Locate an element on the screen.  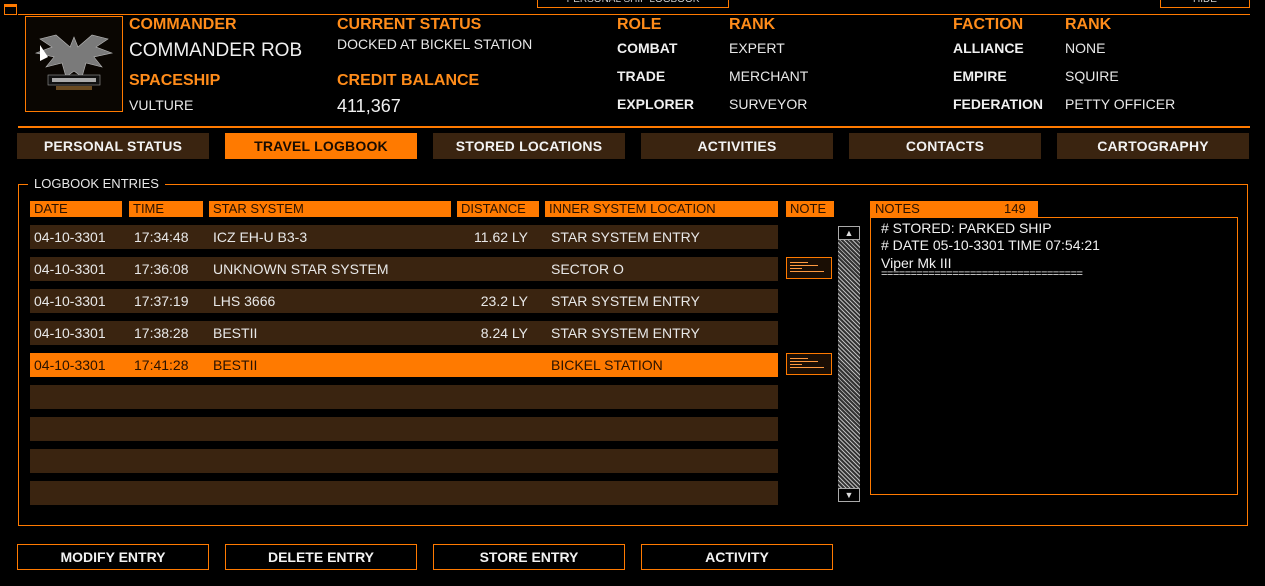
role-rank: SURVEYOR is located at coordinates (768, 104).